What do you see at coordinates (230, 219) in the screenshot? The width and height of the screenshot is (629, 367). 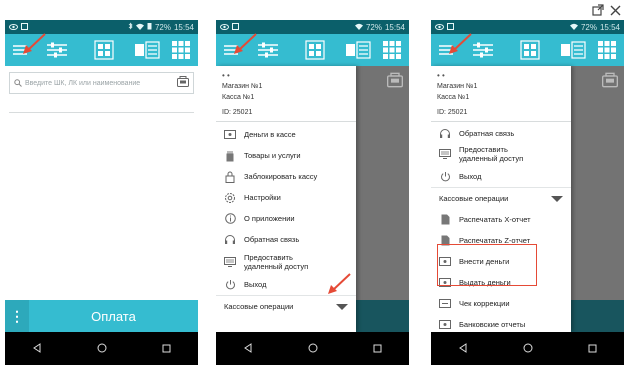 I see `info-icon` at bounding box center [230, 219].